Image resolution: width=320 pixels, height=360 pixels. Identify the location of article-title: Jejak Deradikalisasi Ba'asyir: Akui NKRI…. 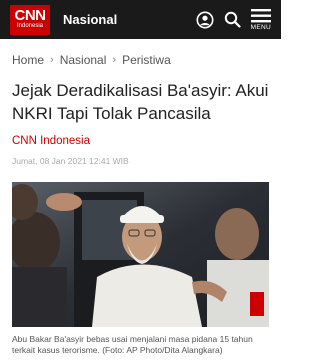
(140, 102).